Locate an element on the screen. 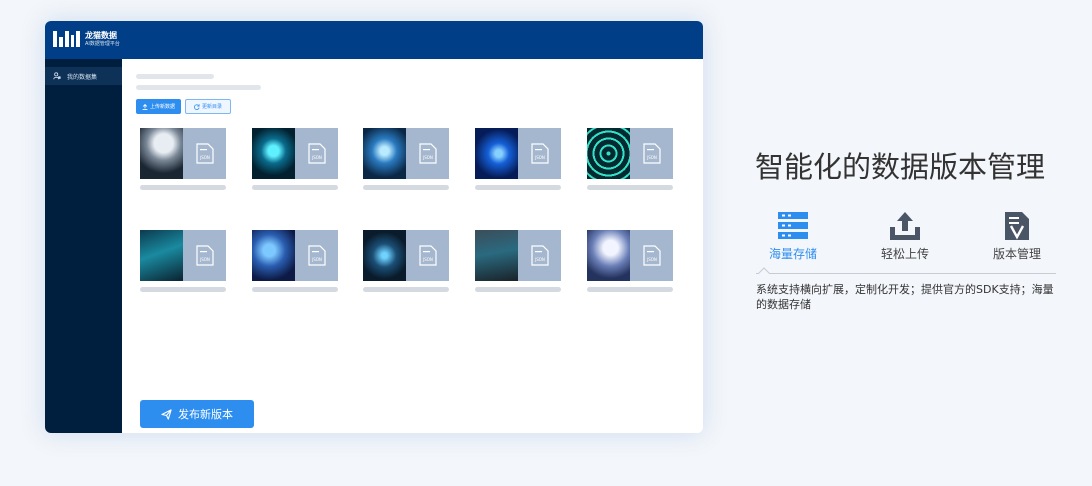  app-subtitle: AI数据管理平台 is located at coordinates (102, 43).